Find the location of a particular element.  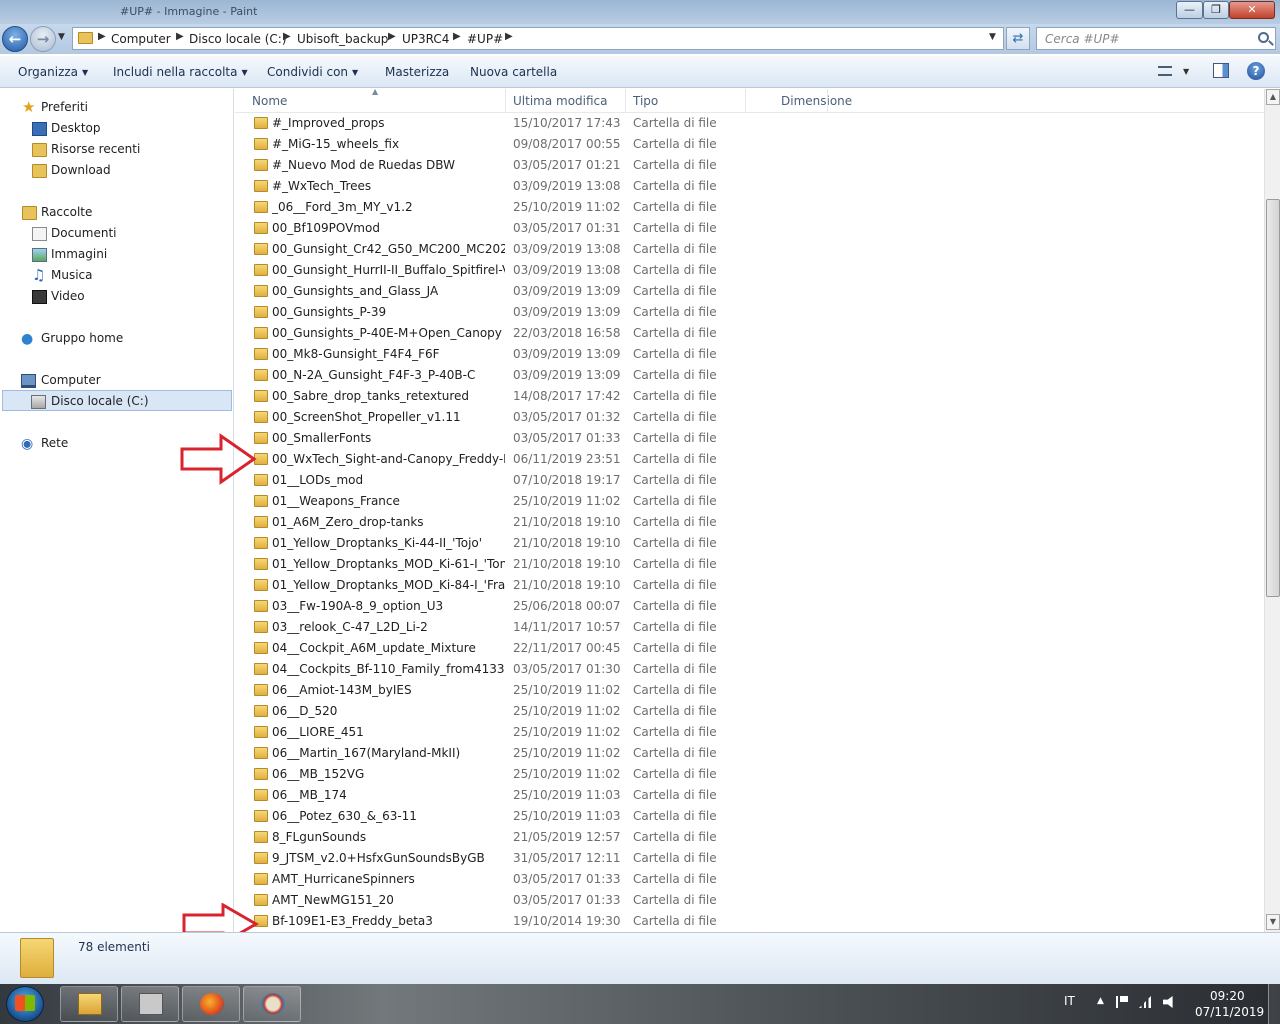

maximize-button: ❐ is located at coordinates (1216, 10).